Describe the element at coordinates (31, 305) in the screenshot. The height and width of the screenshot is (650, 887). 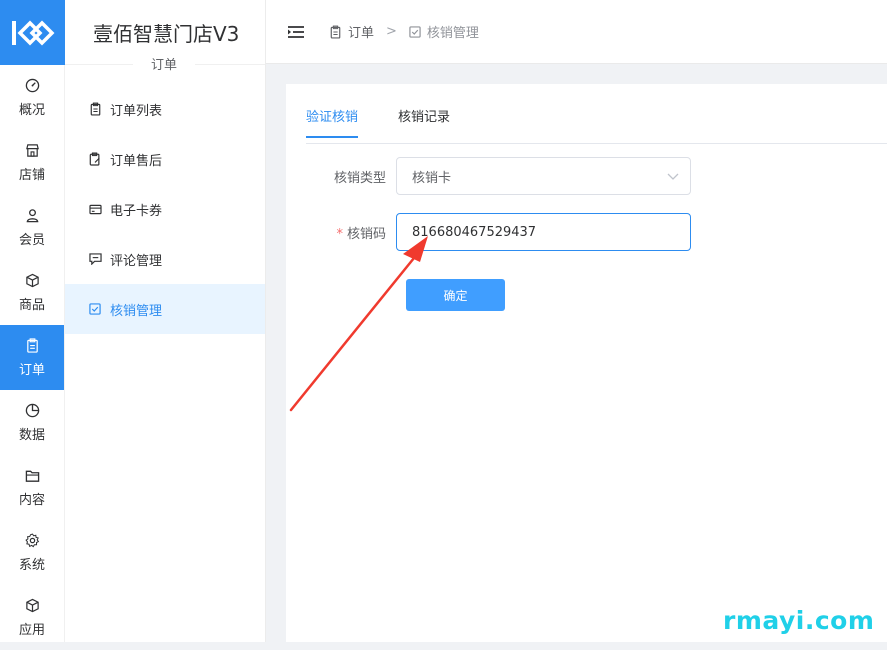
I see `rail-item-label: 商品` at that location.